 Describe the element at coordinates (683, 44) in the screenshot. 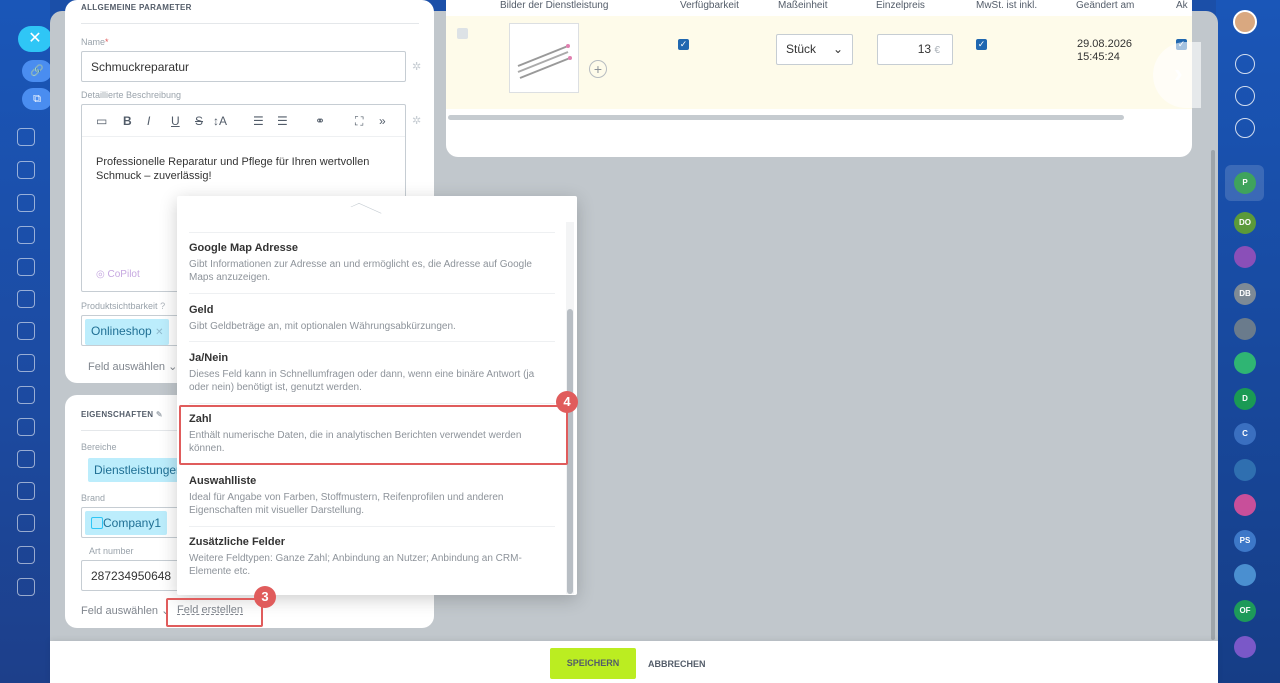

I see `availability-checkbox: ✓` at that location.